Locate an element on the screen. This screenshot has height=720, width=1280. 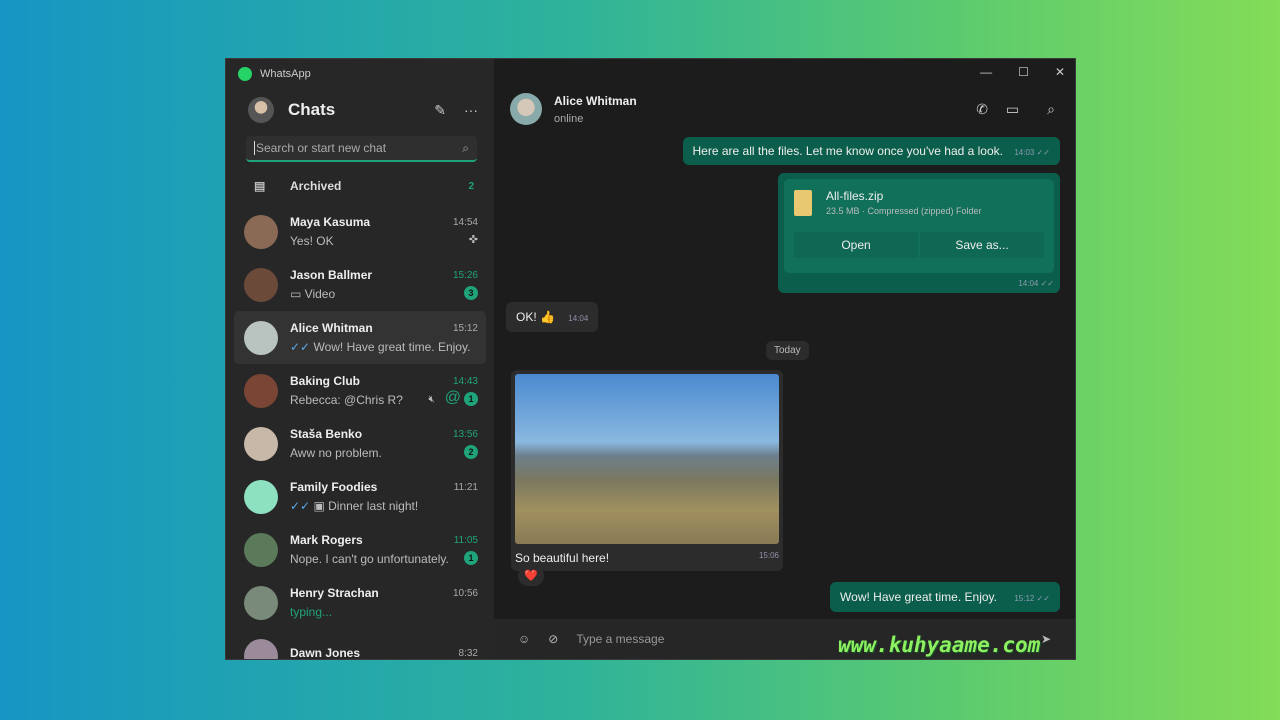
voice-call-icon: ✆ is located at coordinates (982, 109).